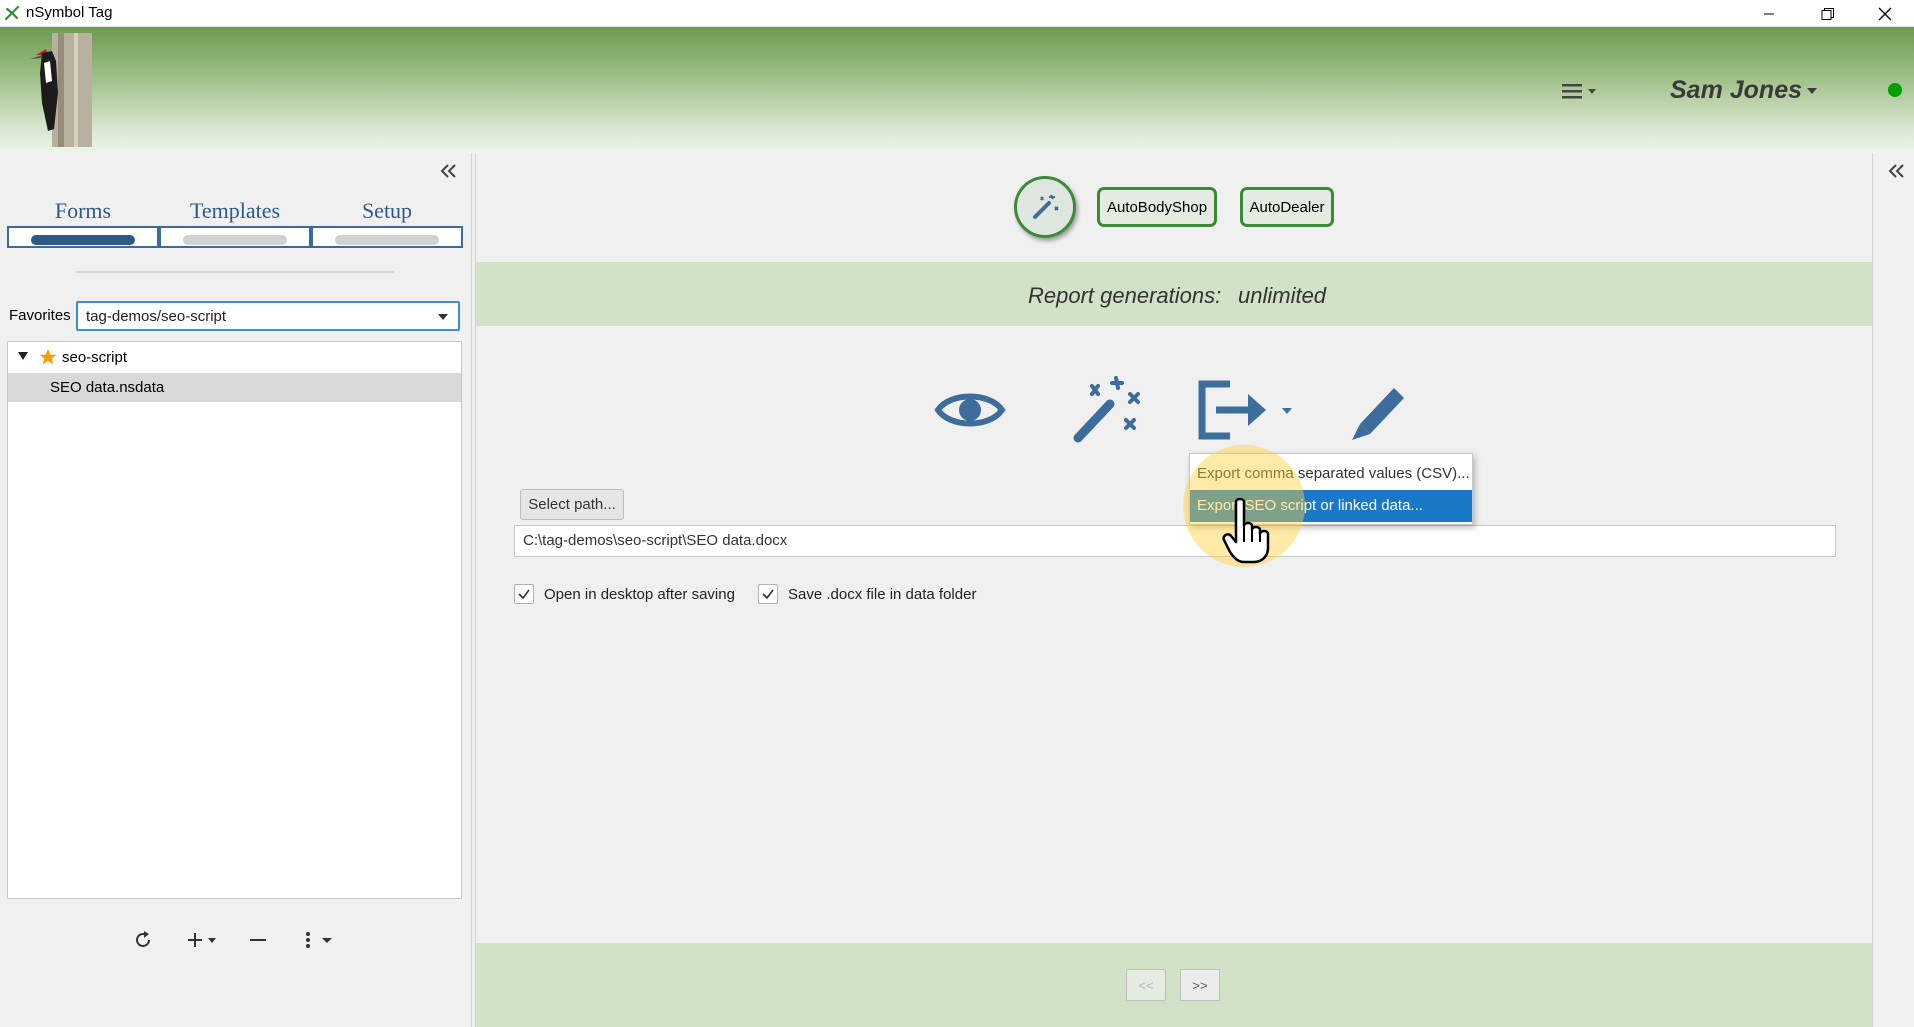  I want to click on tab-setup-label: Setup, so click(387, 210).